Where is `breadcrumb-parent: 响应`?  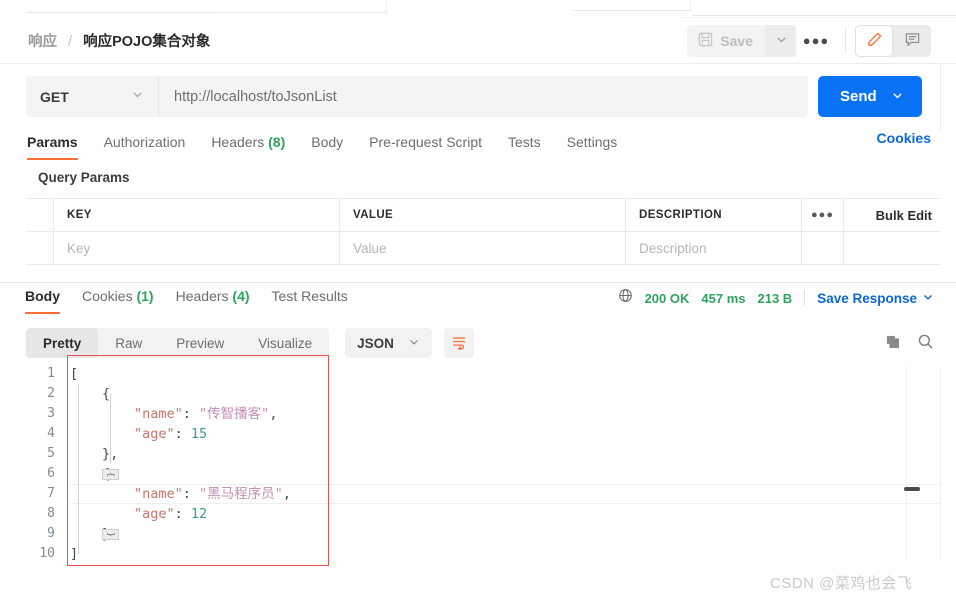 breadcrumb-parent: 响应 is located at coordinates (42, 42).